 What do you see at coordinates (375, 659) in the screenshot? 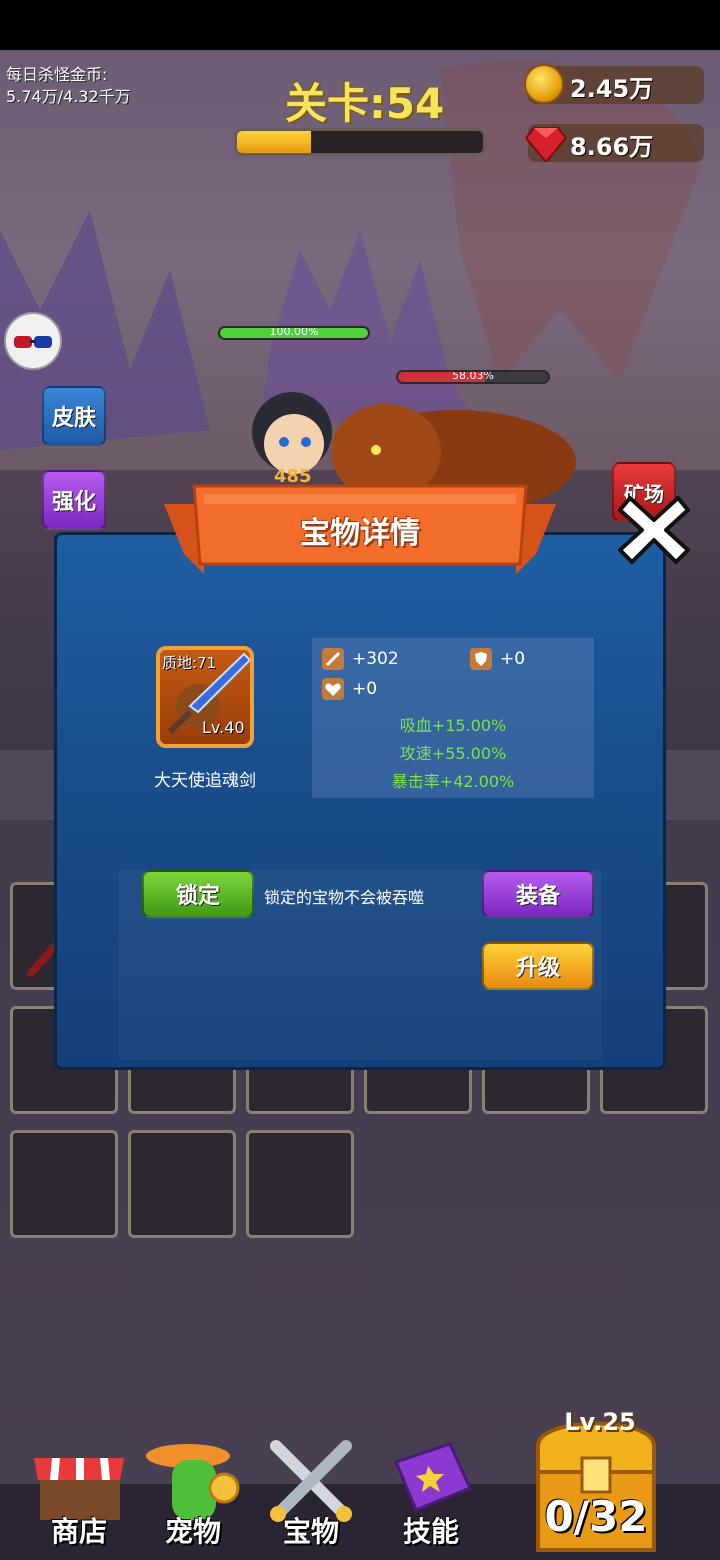
I see `attack-value: +302` at bounding box center [375, 659].